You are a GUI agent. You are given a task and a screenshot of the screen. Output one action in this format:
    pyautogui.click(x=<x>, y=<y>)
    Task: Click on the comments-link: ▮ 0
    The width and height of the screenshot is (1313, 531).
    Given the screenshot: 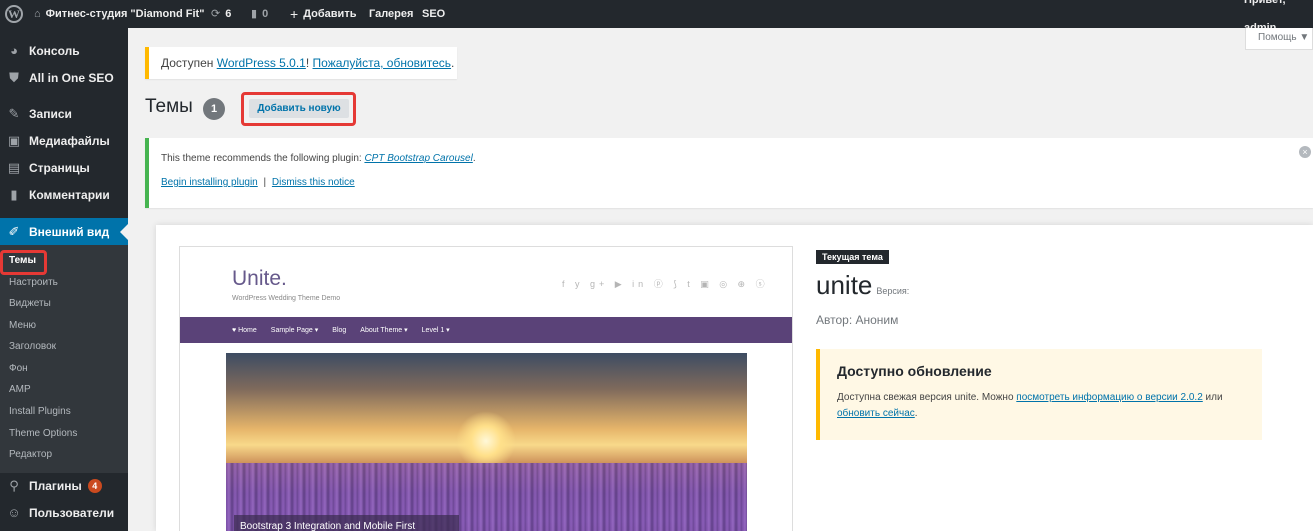 What is the action you would take?
    pyautogui.click(x=259, y=14)
    